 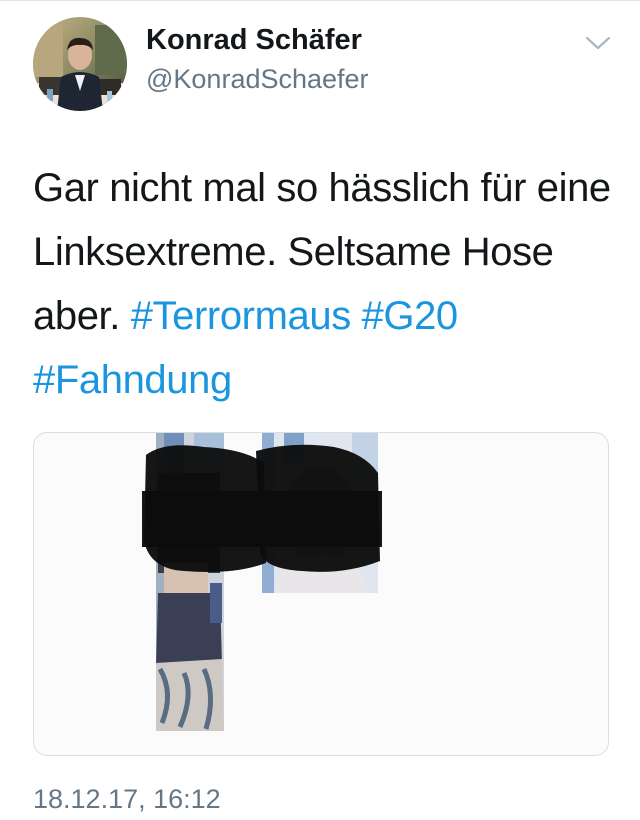 I want to click on author-display-name: Konrad Schäfer, so click(x=254, y=40).